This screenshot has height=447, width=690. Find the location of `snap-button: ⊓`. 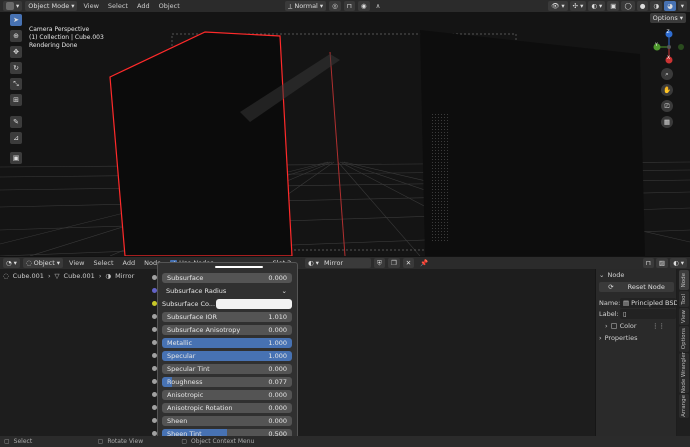

snap-button: ⊓ is located at coordinates (349, 6).